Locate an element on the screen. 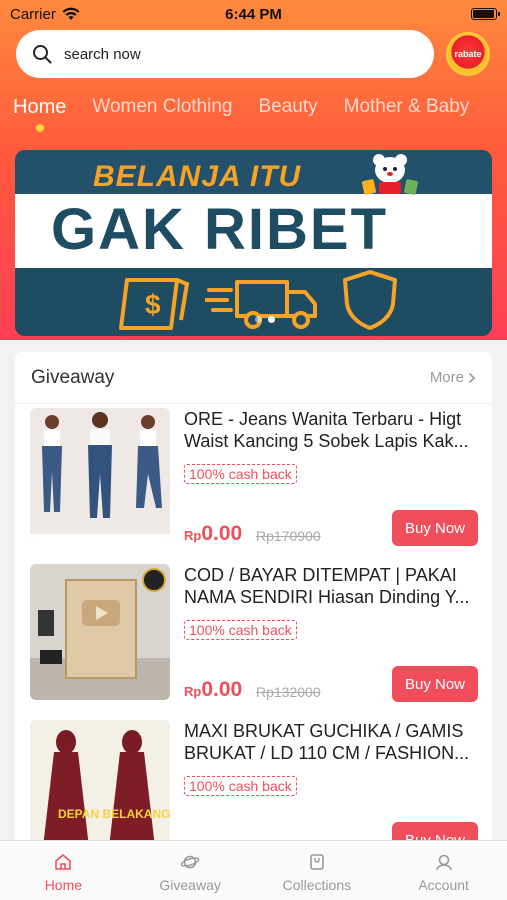  bottom-tab-bar: Home Giveaway Collections Account is located at coordinates (253, 870).